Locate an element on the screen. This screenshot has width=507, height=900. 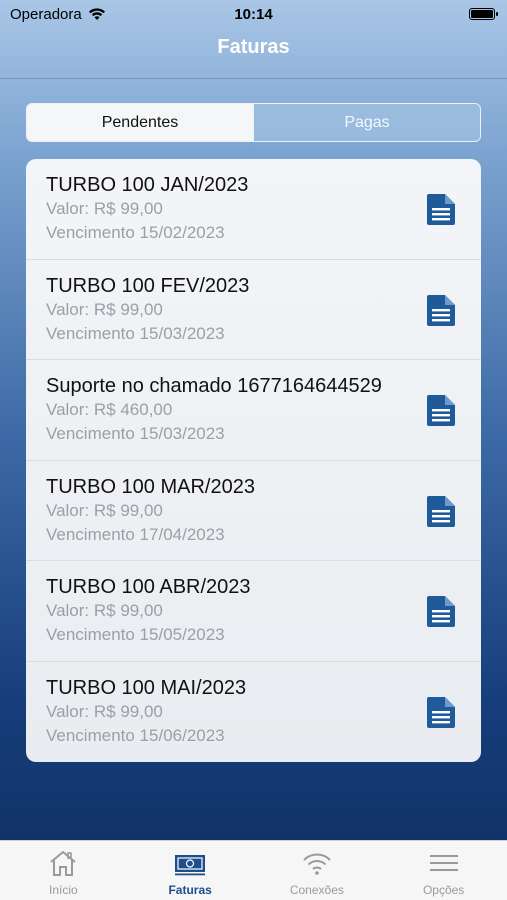
status-bar: Operadora 10:14 is located at coordinates (253, 14).